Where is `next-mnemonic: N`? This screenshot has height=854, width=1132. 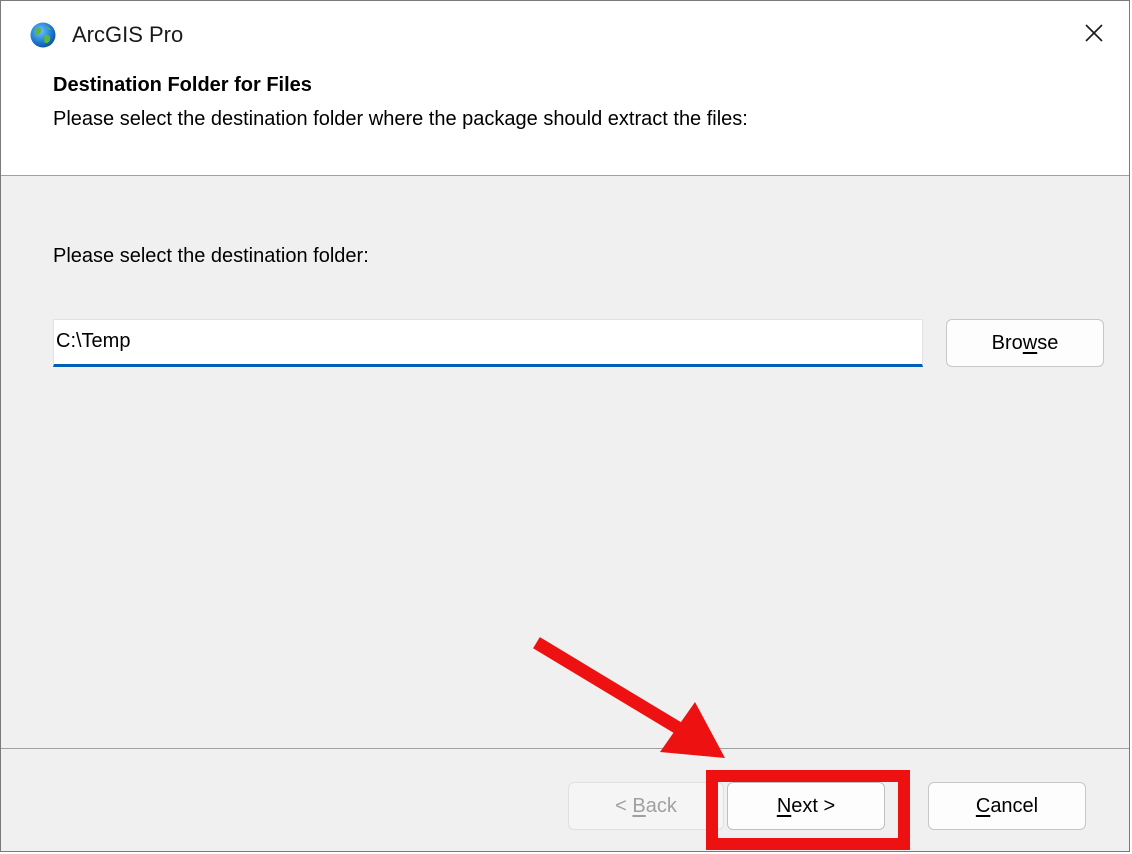 next-mnemonic: N is located at coordinates (784, 805).